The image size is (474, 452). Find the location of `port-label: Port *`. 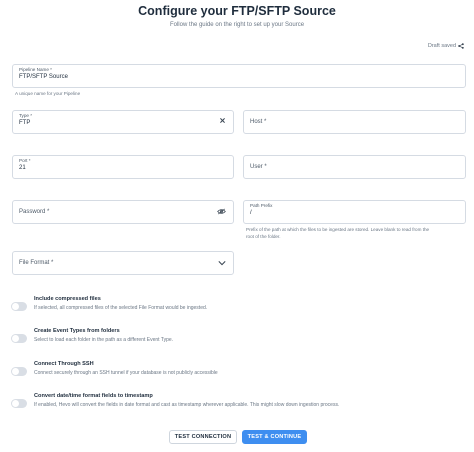

port-label: Port * is located at coordinates (25, 160).